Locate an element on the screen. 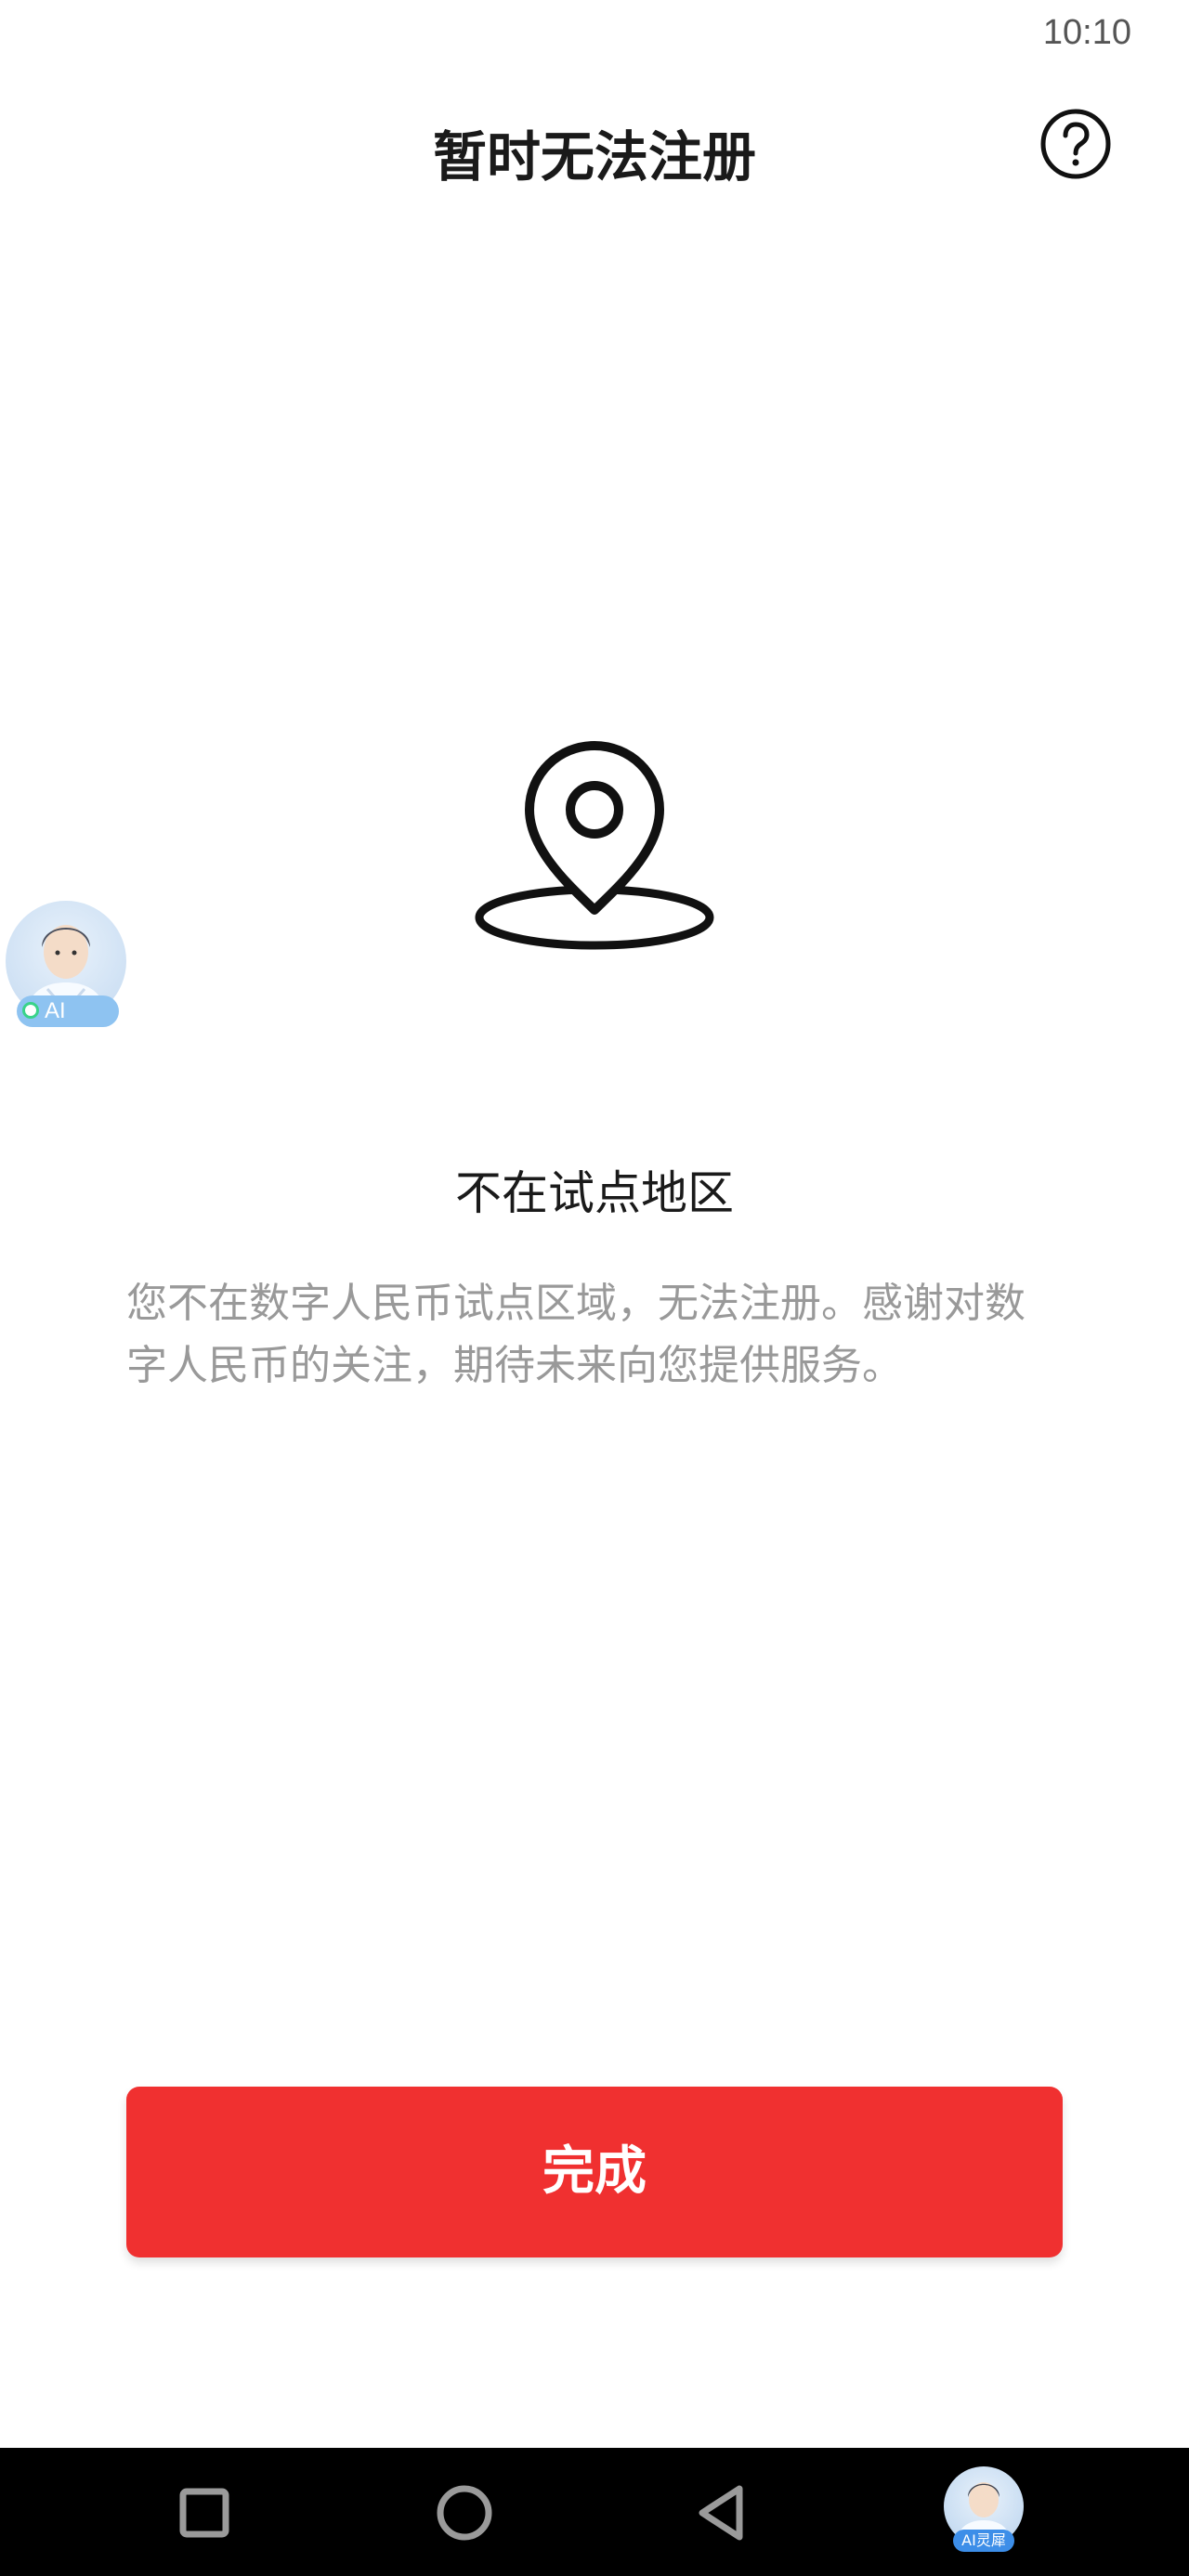  nav-home-button is located at coordinates (464, 2513).